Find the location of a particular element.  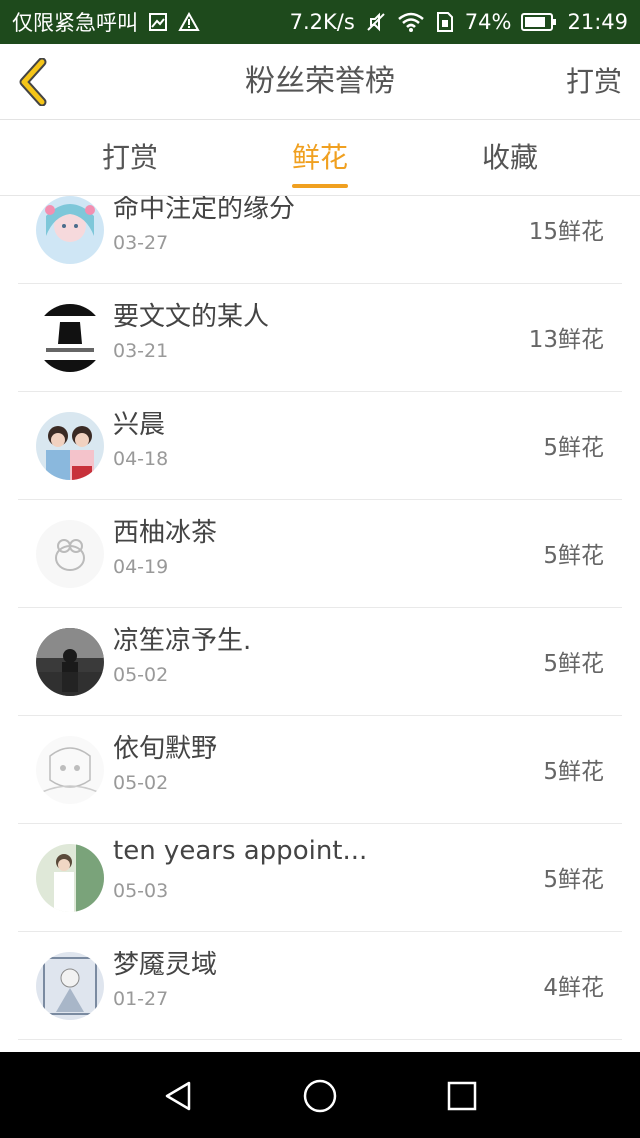

fan-date: 04-18 is located at coordinates (141, 459).